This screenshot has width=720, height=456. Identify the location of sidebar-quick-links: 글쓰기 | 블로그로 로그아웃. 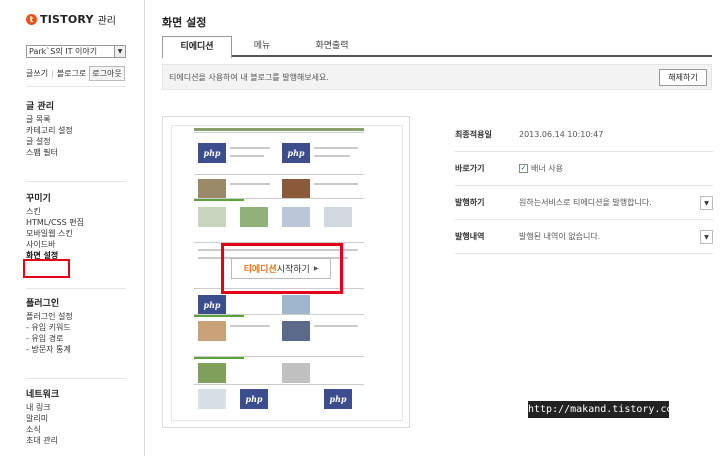
(75, 73).